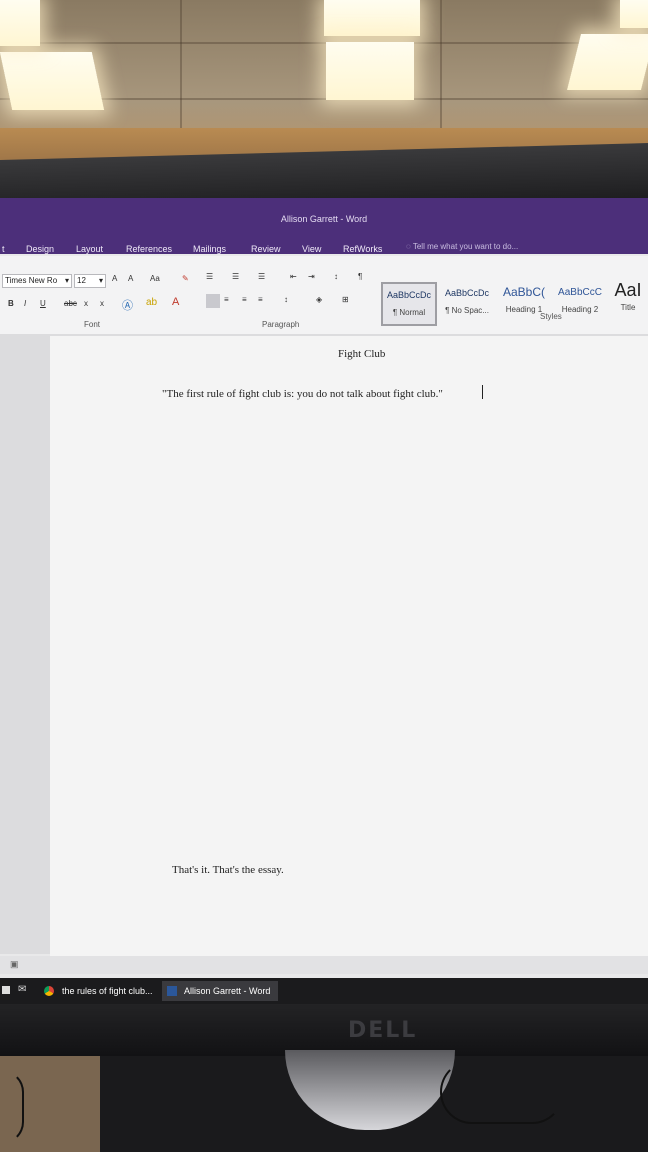  Describe the element at coordinates (130, 278) in the screenshot. I see `shrink-font-button: A` at that location.